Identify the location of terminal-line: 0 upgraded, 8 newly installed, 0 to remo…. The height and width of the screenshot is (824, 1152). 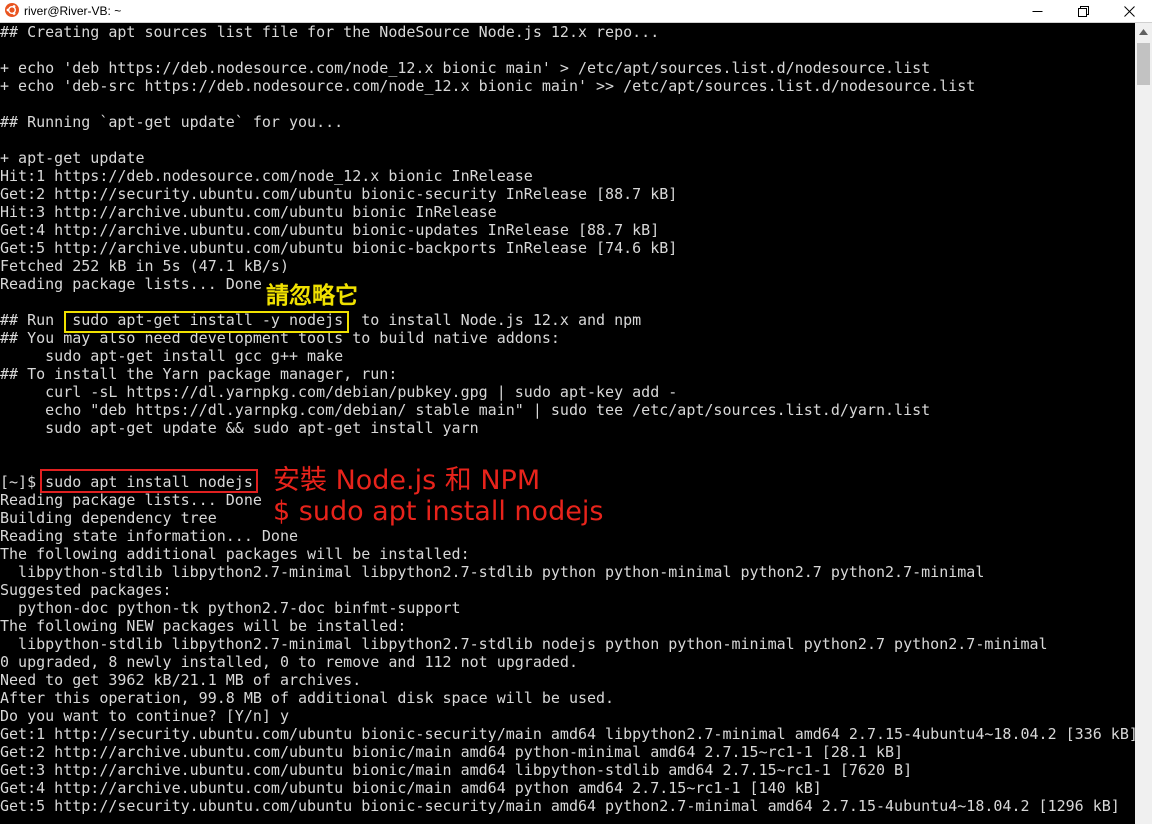
(289, 662).